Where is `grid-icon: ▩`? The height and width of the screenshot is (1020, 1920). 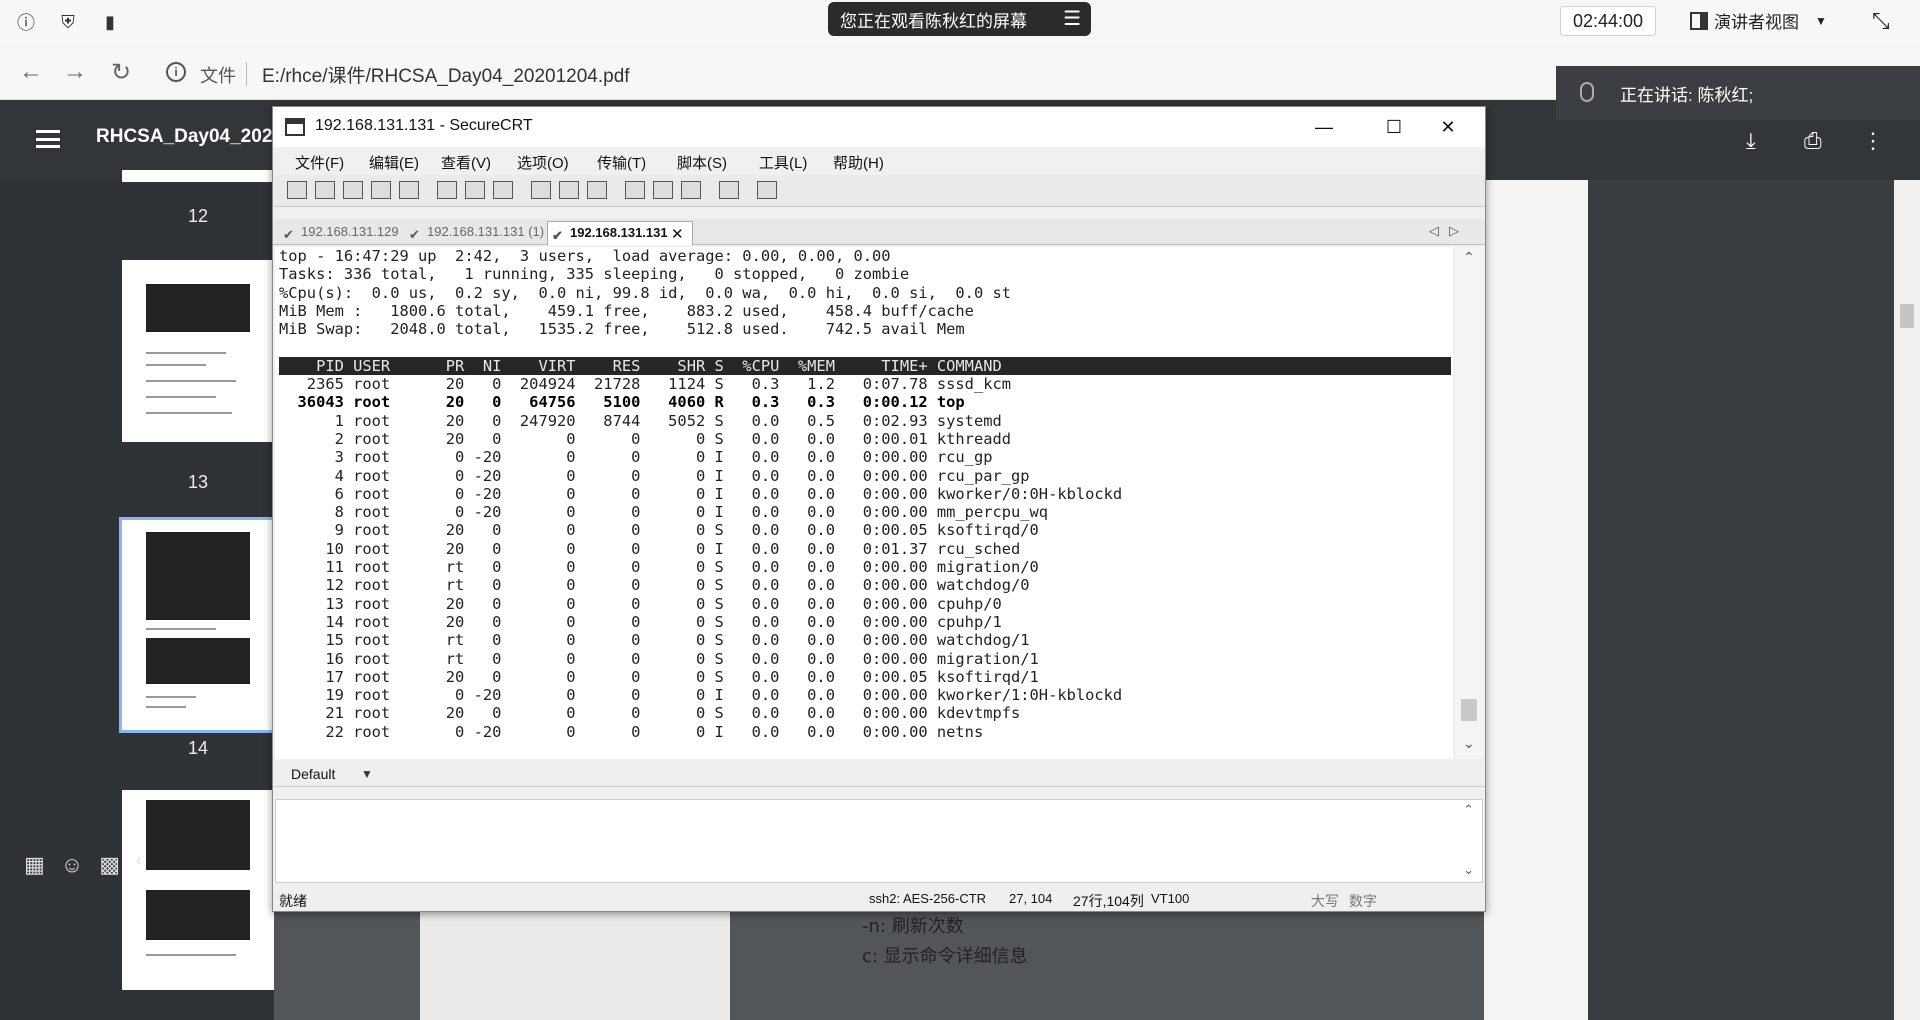 grid-icon: ▩ is located at coordinates (109, 865).